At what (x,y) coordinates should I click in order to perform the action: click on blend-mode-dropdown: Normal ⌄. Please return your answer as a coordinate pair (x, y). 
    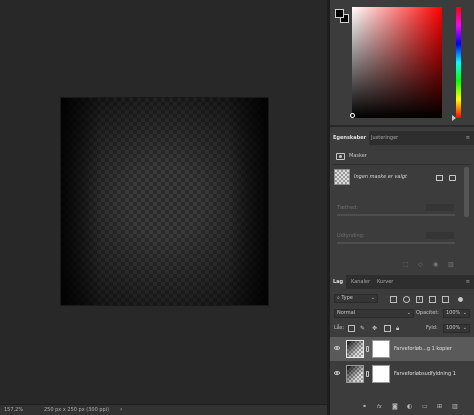
    Looking at the image, I should click on (374, 313).